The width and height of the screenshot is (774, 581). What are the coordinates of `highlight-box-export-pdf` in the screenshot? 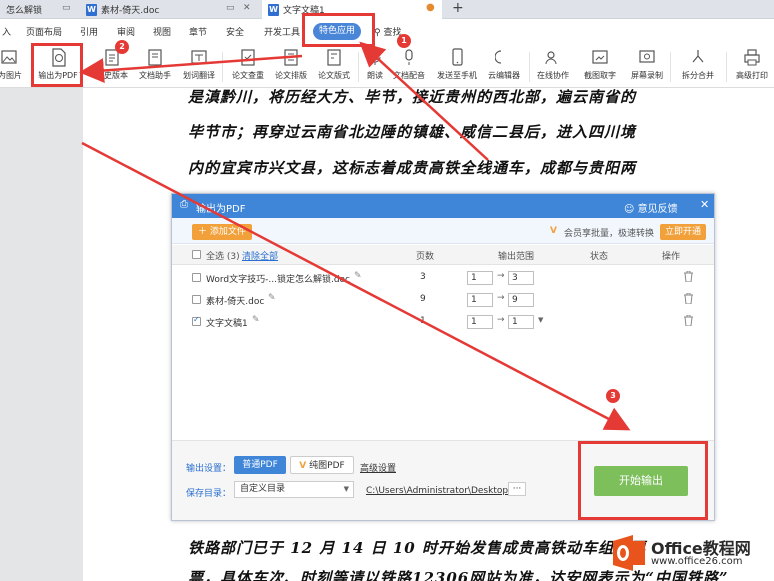 It's located at (57, 65).